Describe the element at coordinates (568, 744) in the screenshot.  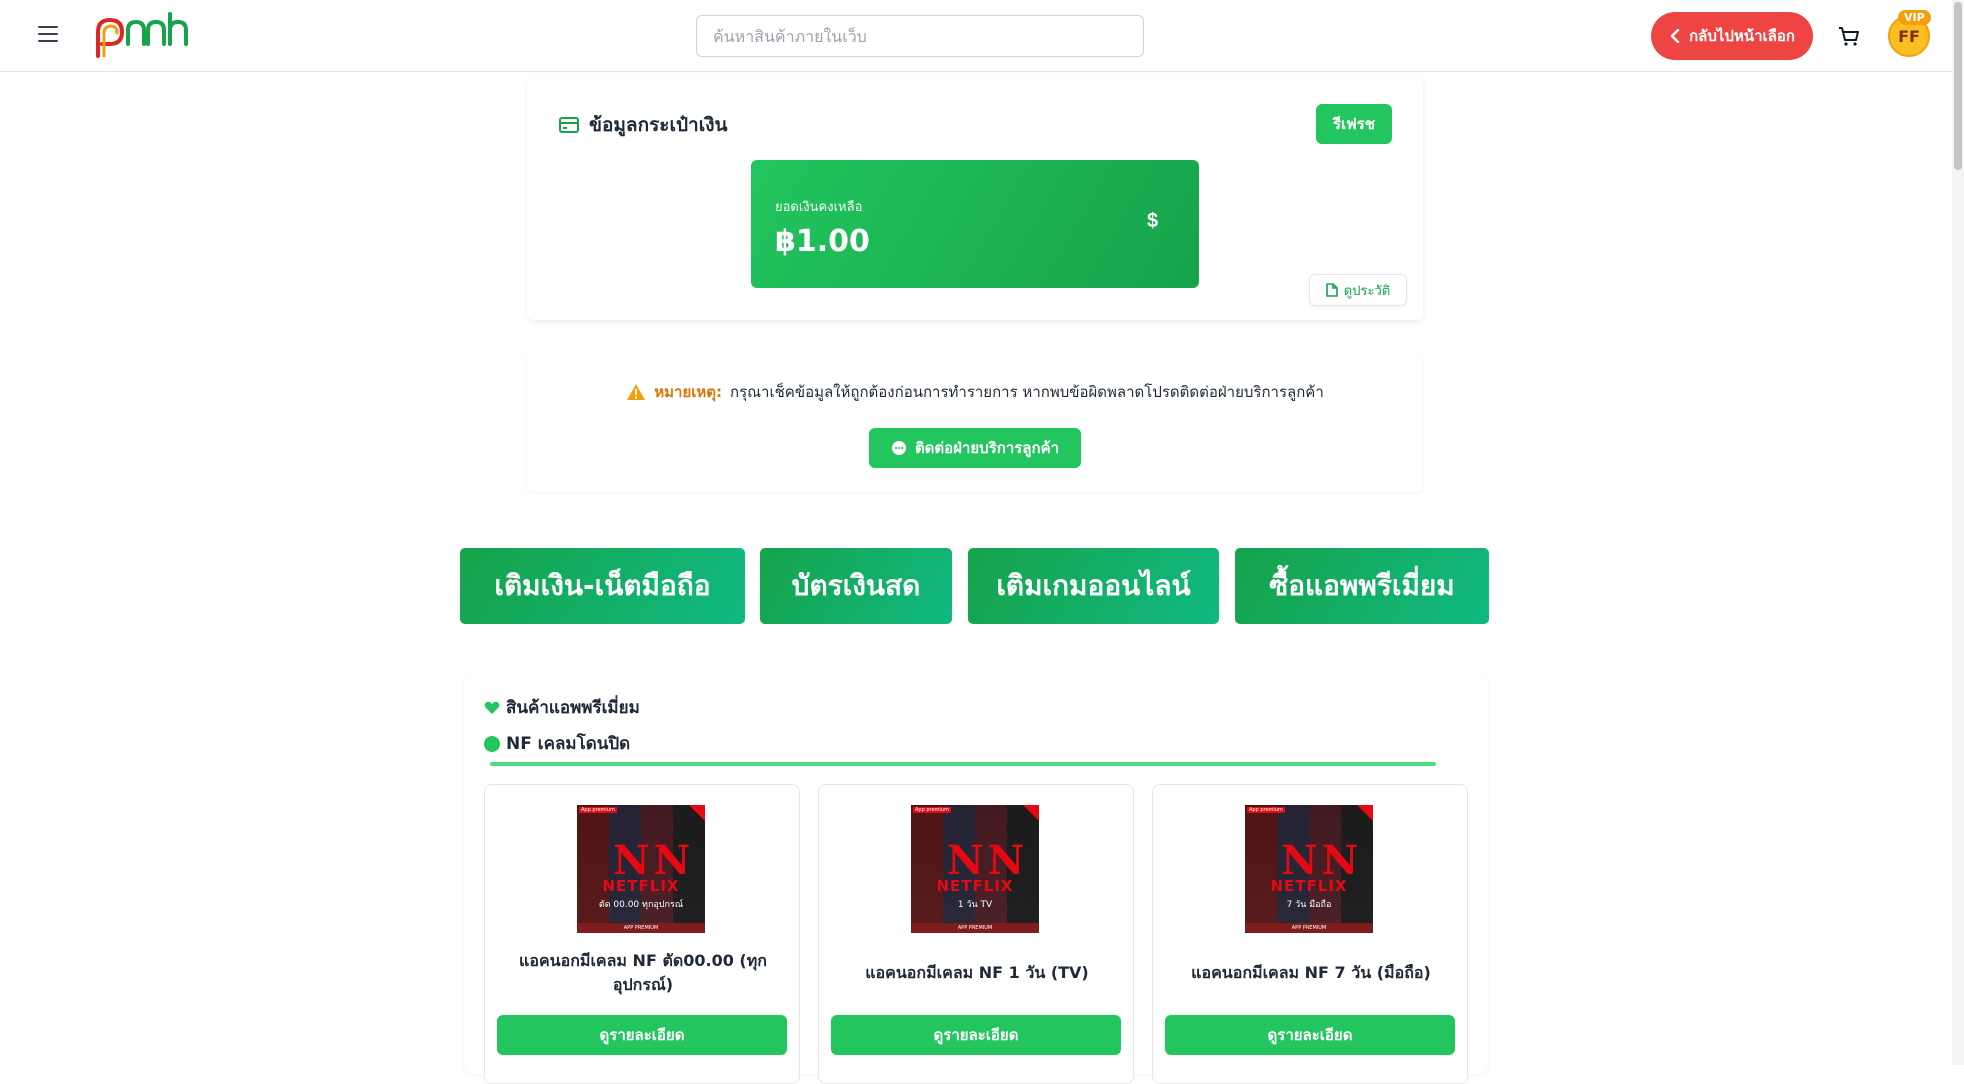
I see `section-subheading-text: NF เคลมโดนปิด` at that location.